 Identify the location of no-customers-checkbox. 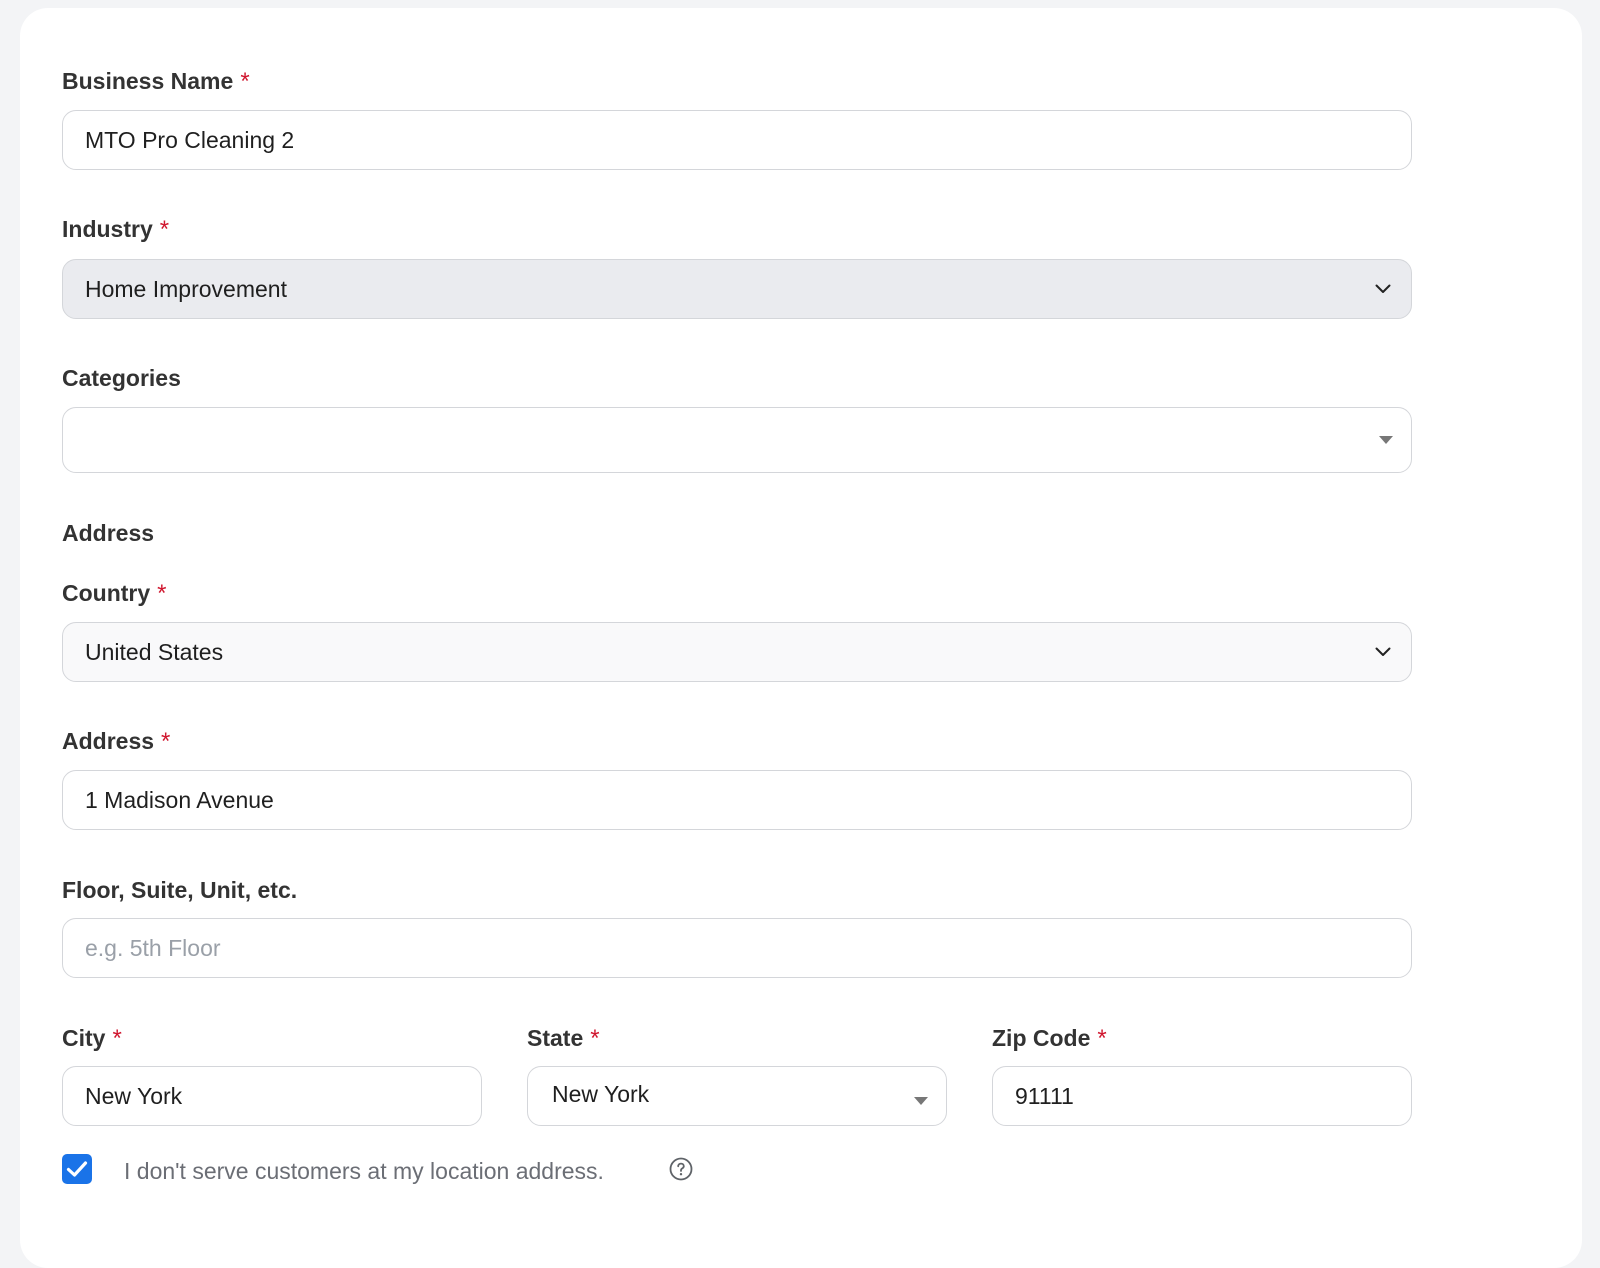
(77, 1169).